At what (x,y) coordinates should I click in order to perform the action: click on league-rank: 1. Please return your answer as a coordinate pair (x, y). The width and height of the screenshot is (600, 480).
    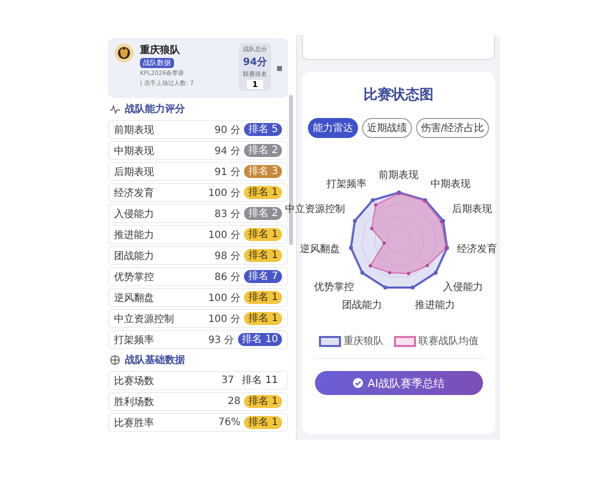
    Looking at the image, I should click on (255, 84).